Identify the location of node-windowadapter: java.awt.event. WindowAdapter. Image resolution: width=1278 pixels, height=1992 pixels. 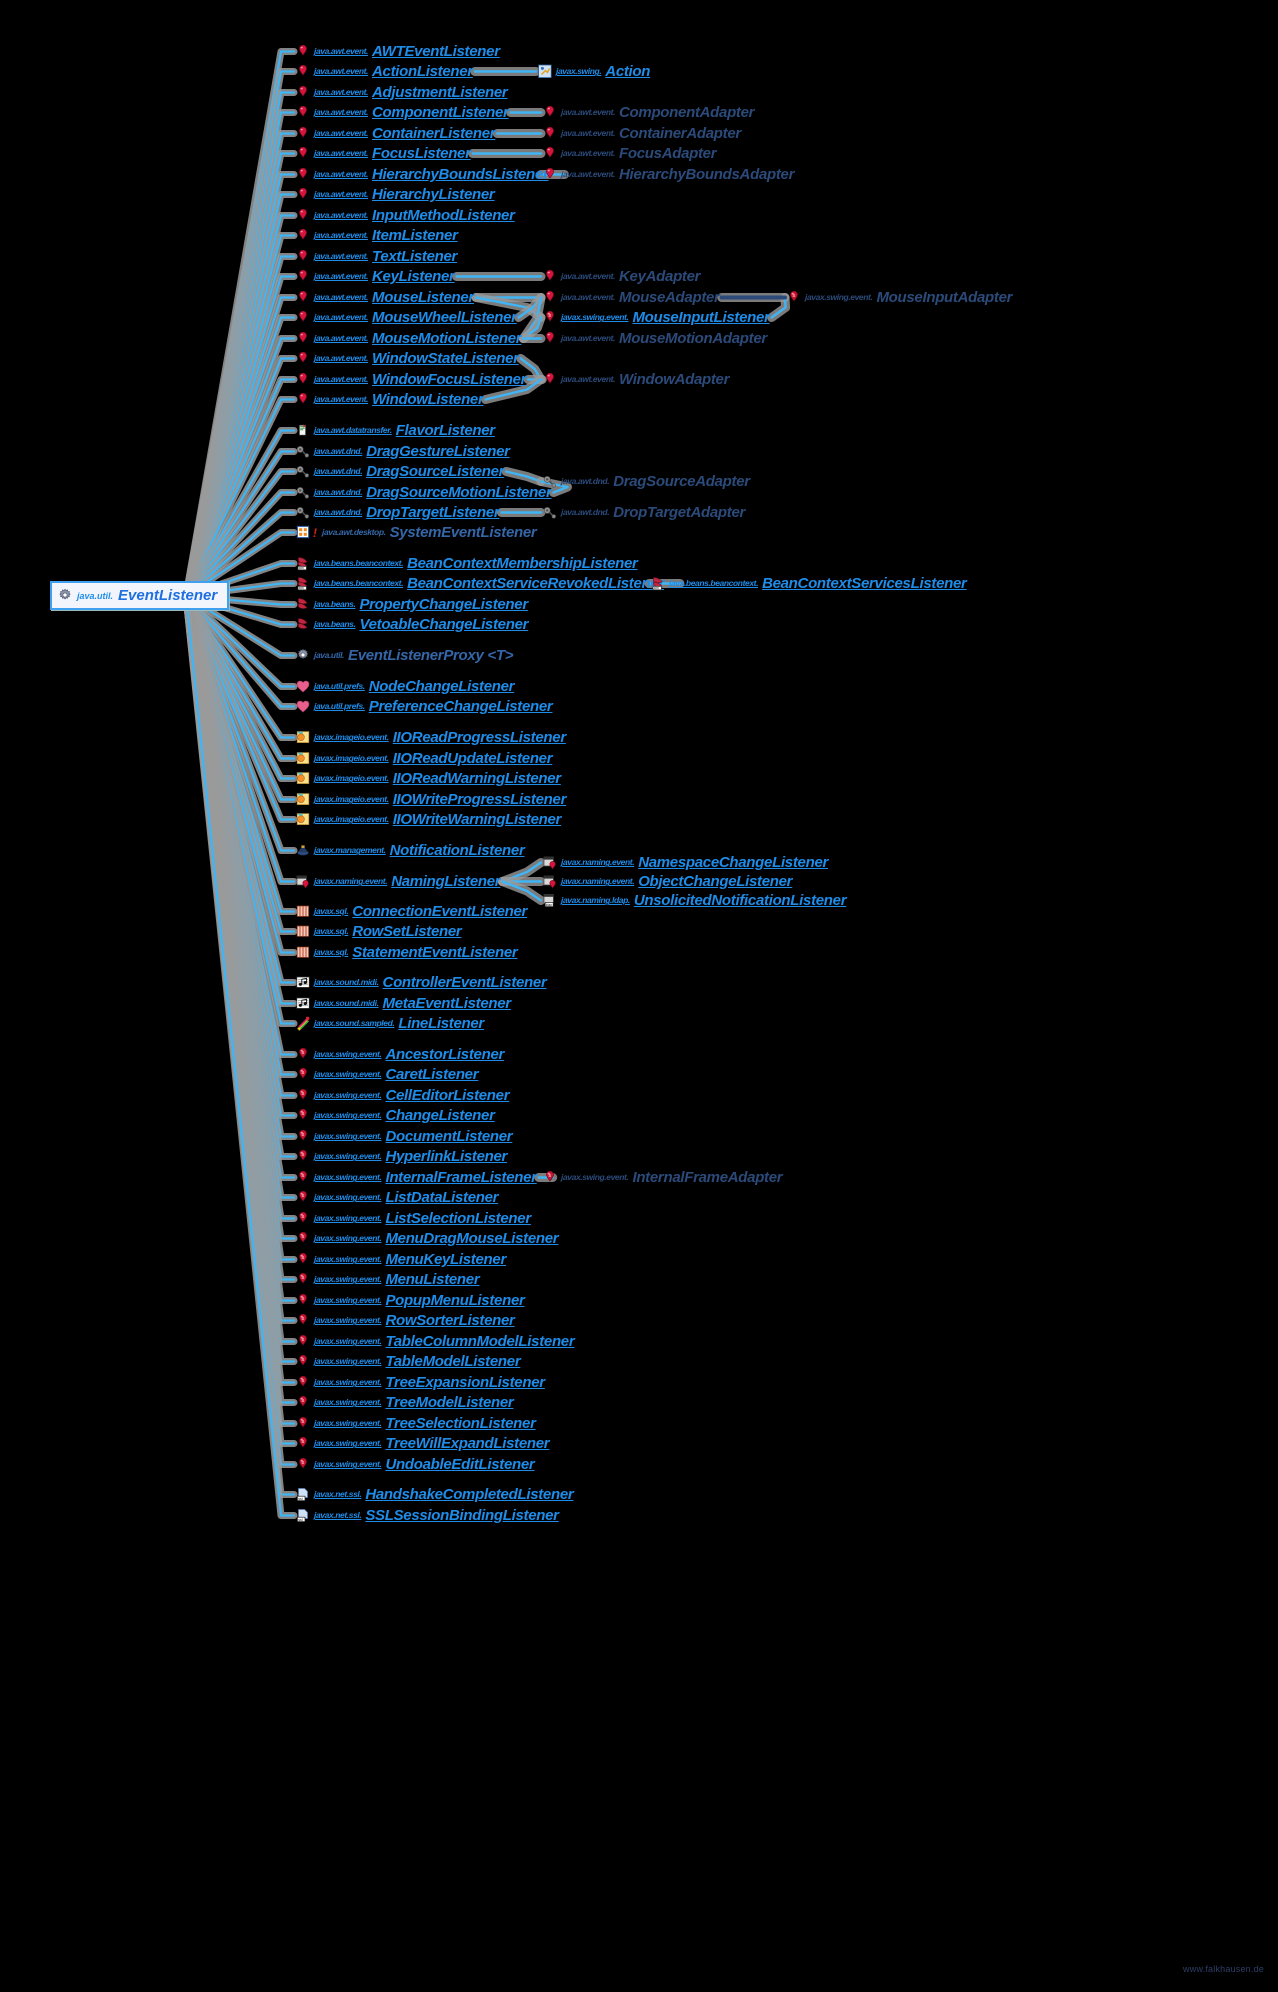
(636, 379).